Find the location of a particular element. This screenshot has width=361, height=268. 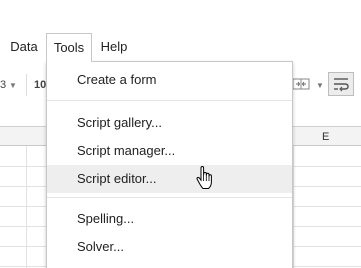

menu-bar: Data Tools Help is located at coordinates (180, 47).